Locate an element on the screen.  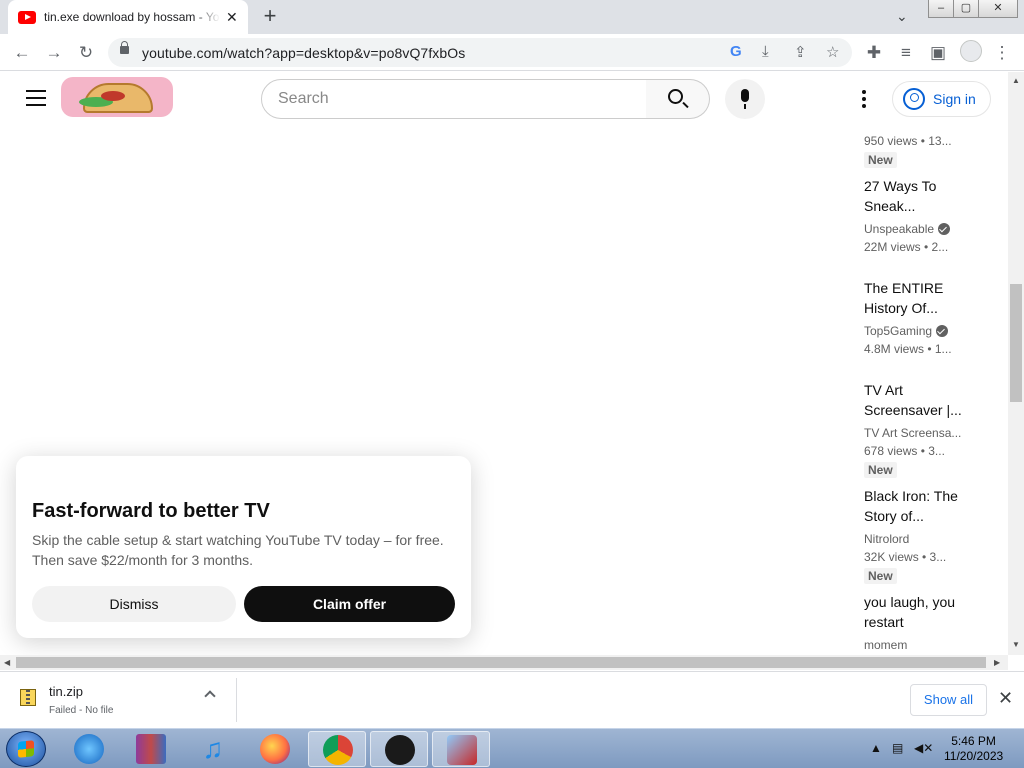
bookmark-star-icon: ☆ is located at coordinates (832, 52).